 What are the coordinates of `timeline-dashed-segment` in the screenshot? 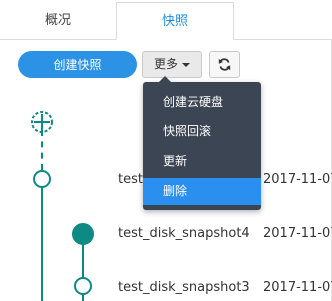 It's located at (42, 150).